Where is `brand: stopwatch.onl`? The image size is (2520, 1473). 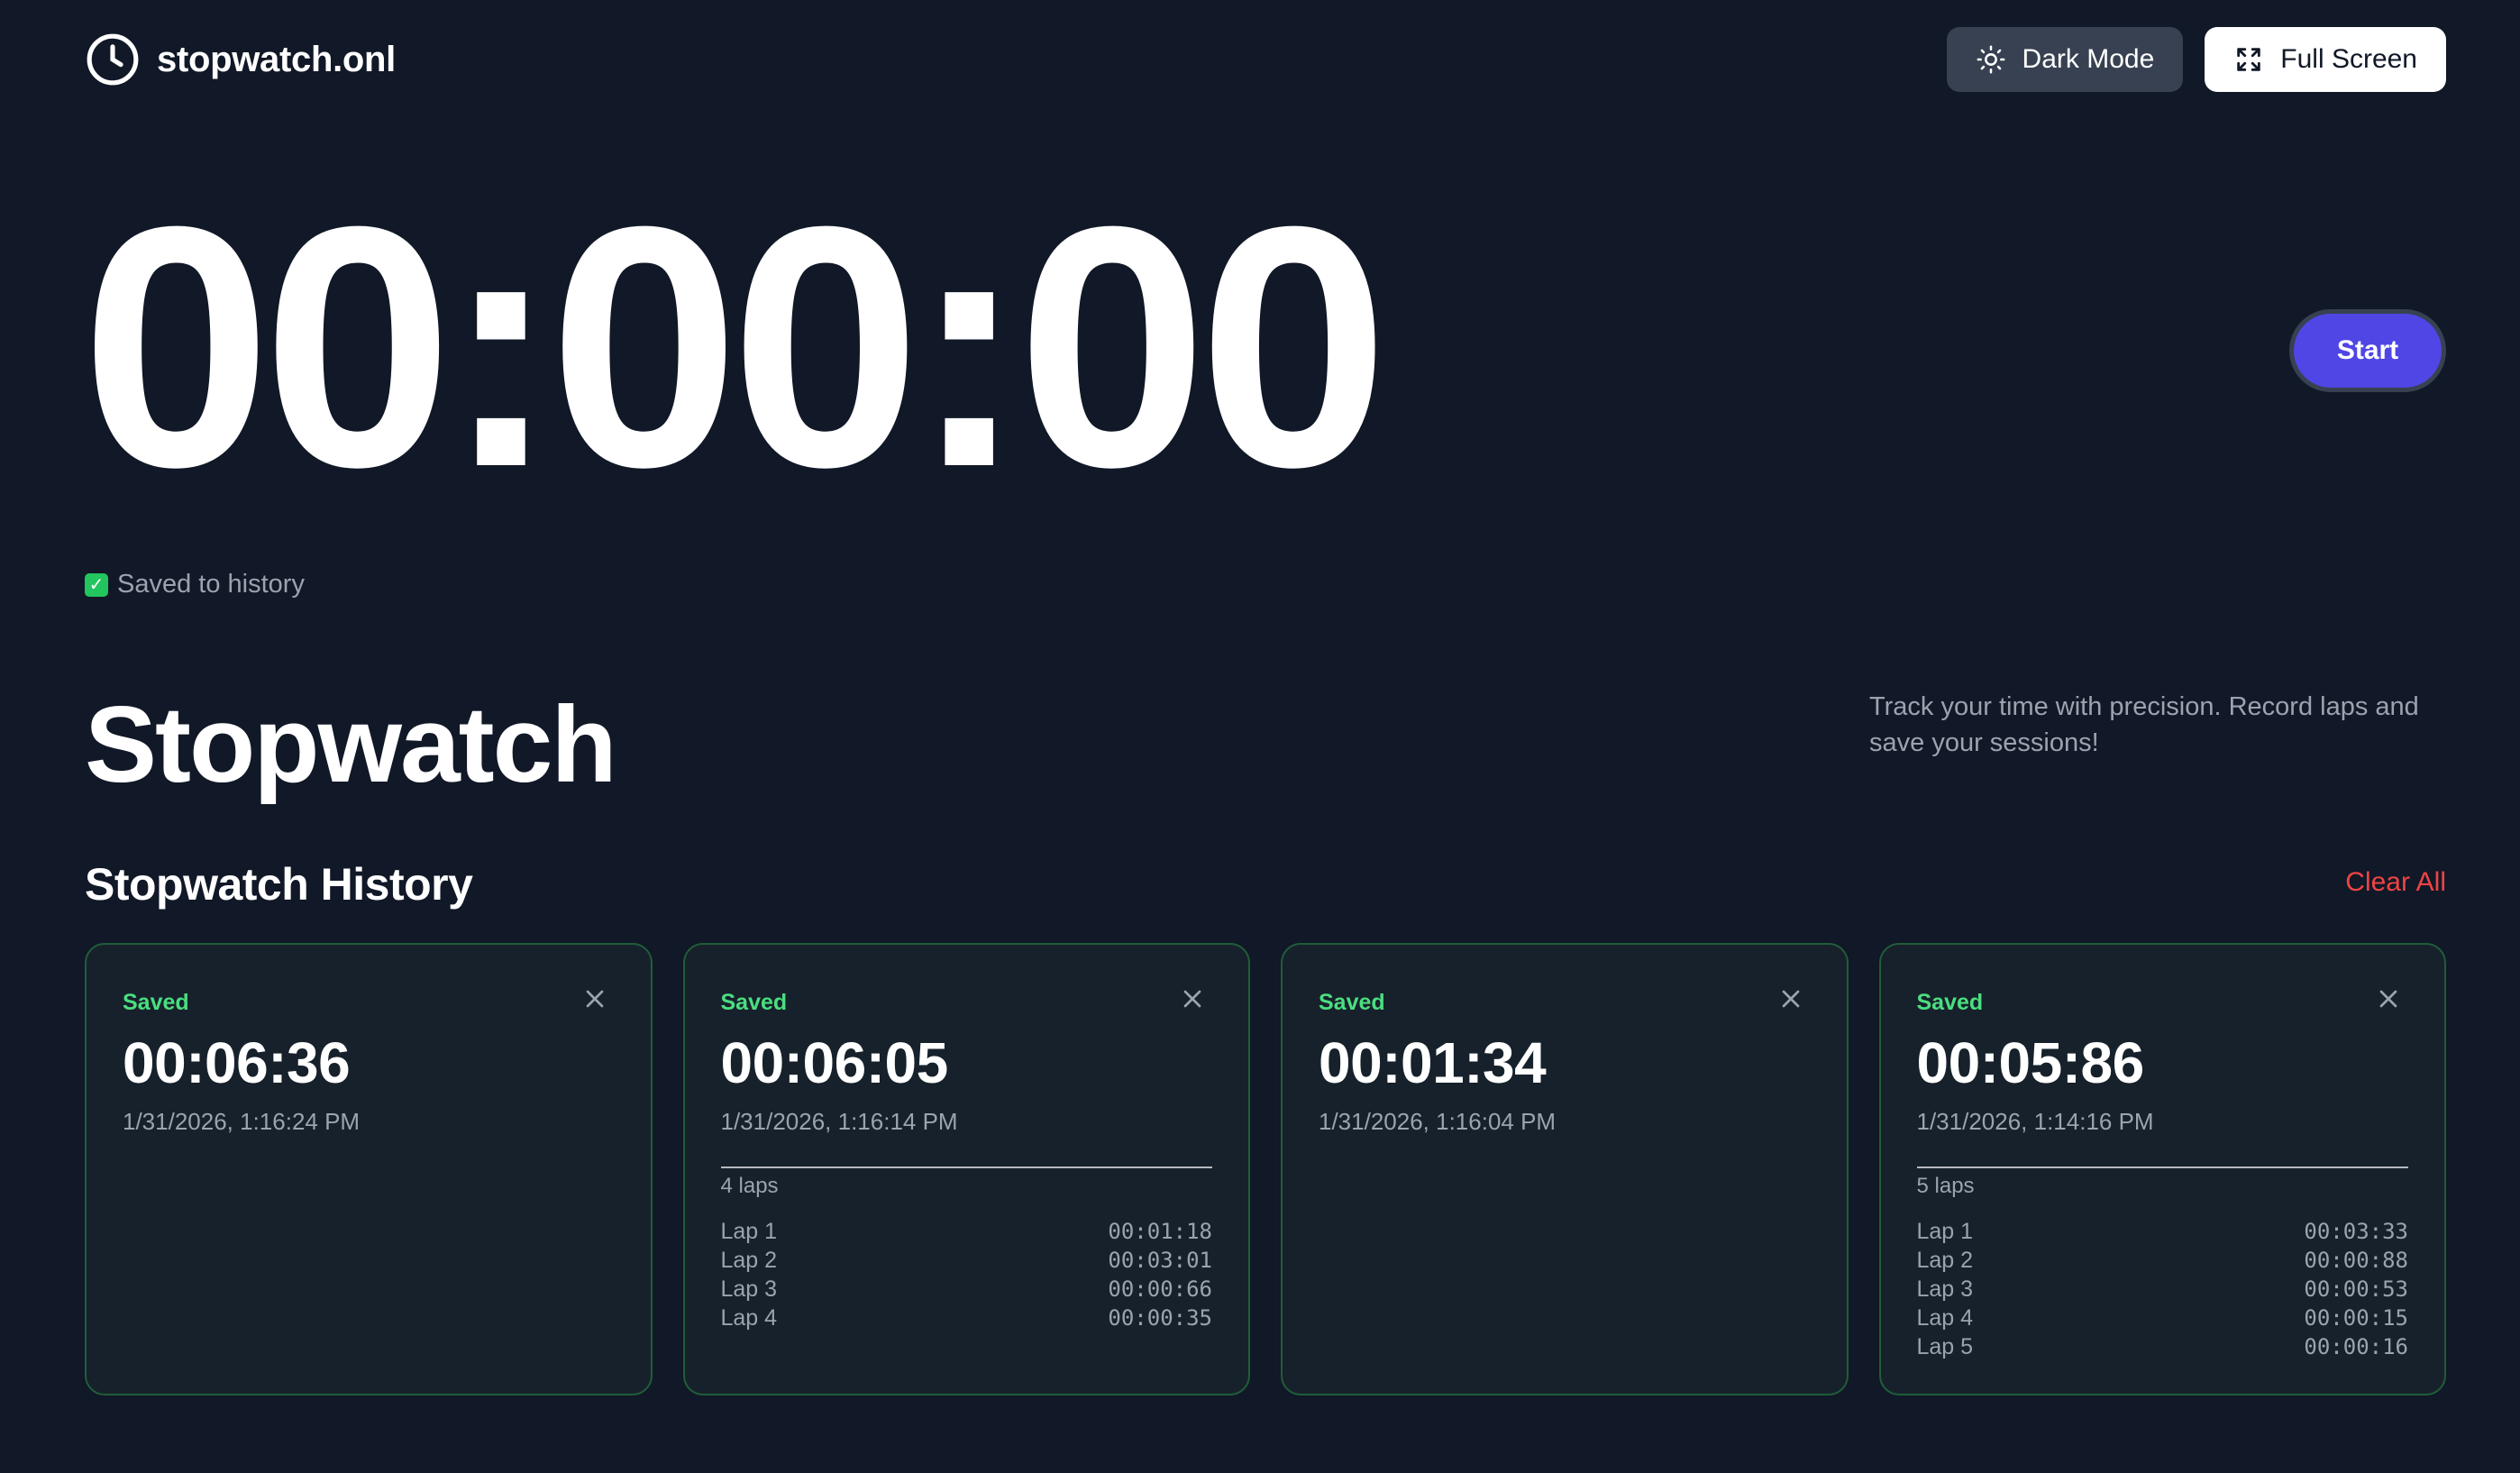 brand: stopwatch.onl is located at coordinates (240, 59).